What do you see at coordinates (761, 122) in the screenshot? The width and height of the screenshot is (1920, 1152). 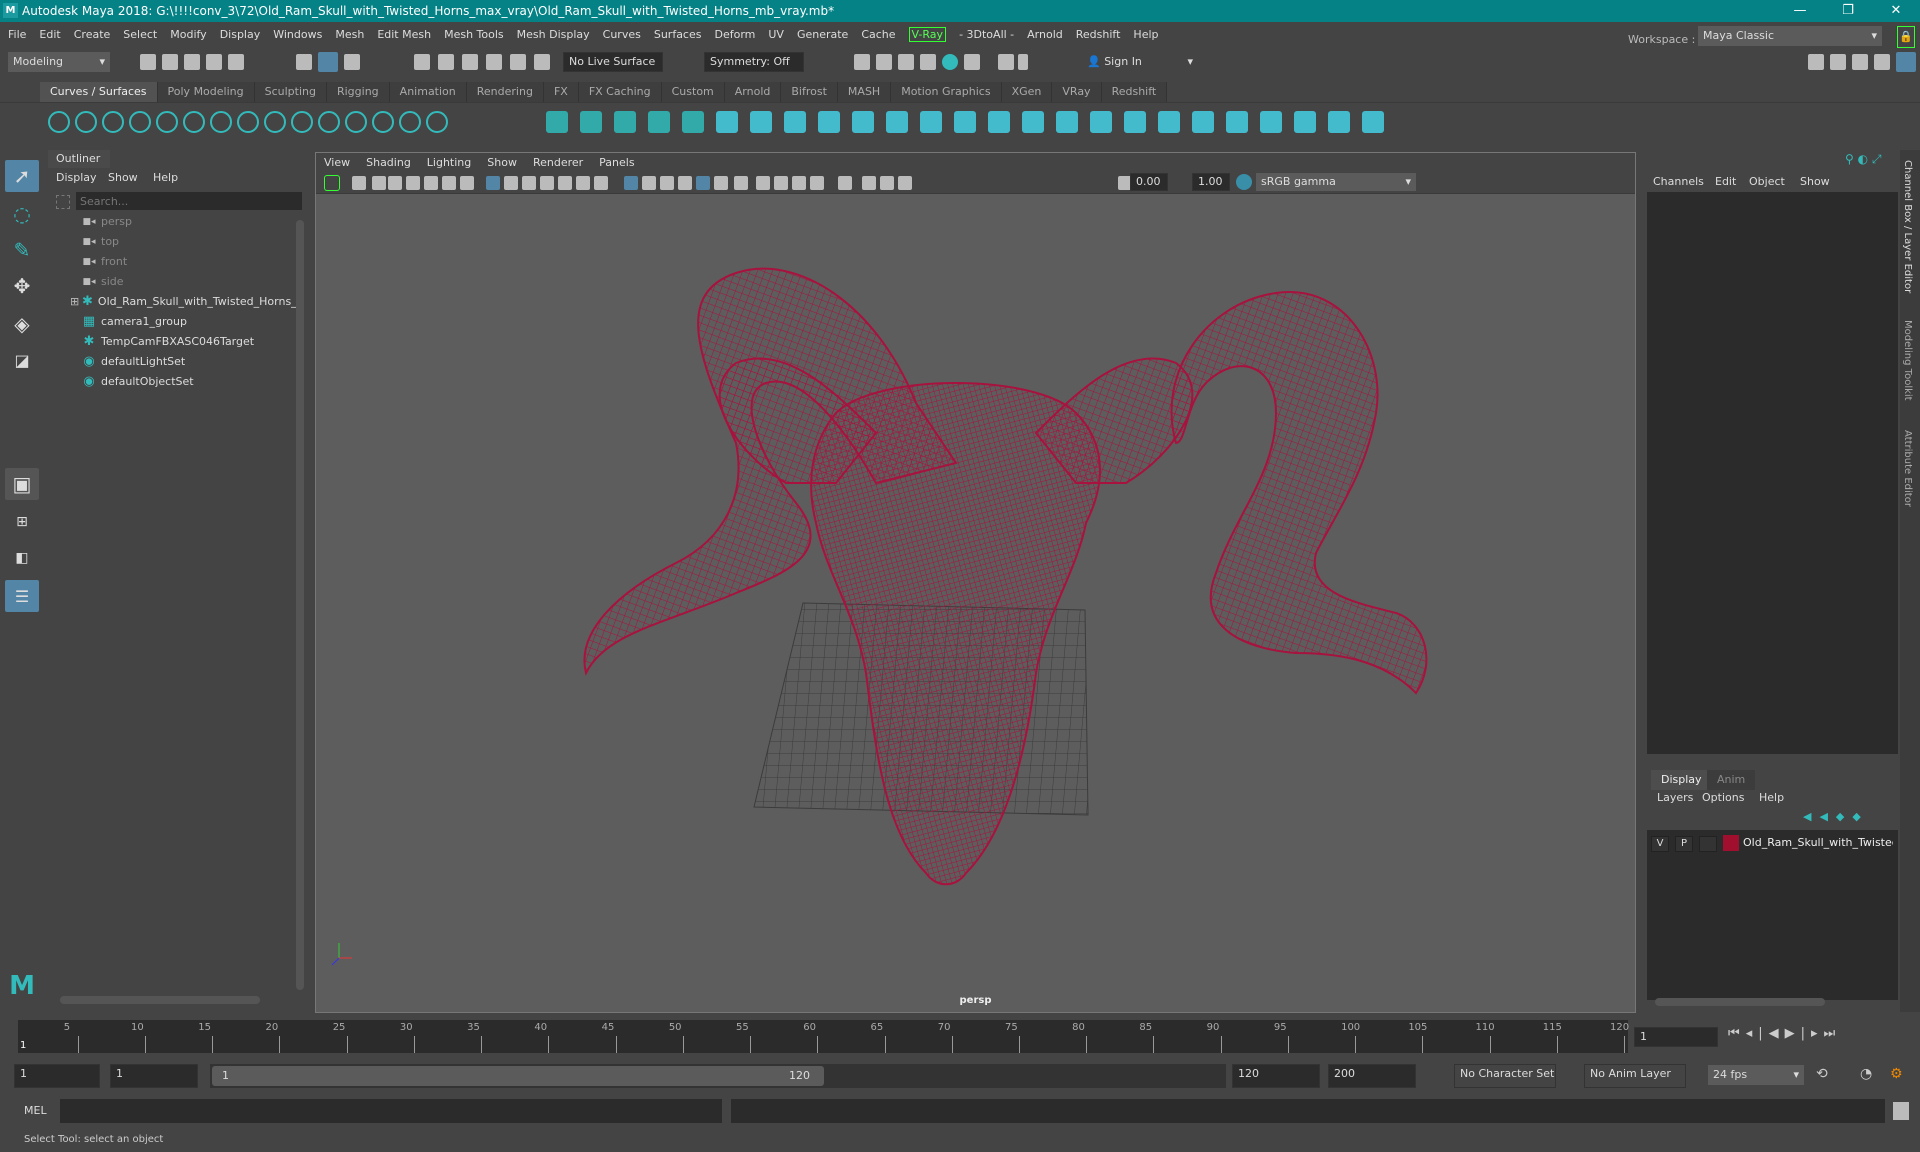 I see `shelf-loft-icon` at bounding box center [761, 122].